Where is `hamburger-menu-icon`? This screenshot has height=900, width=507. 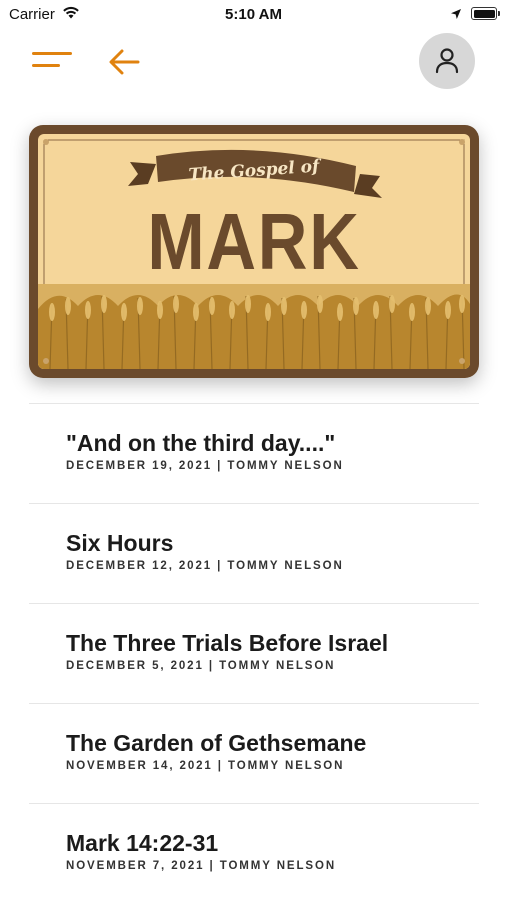
hamburger-menu-icon is located at coordinates (53, 62).